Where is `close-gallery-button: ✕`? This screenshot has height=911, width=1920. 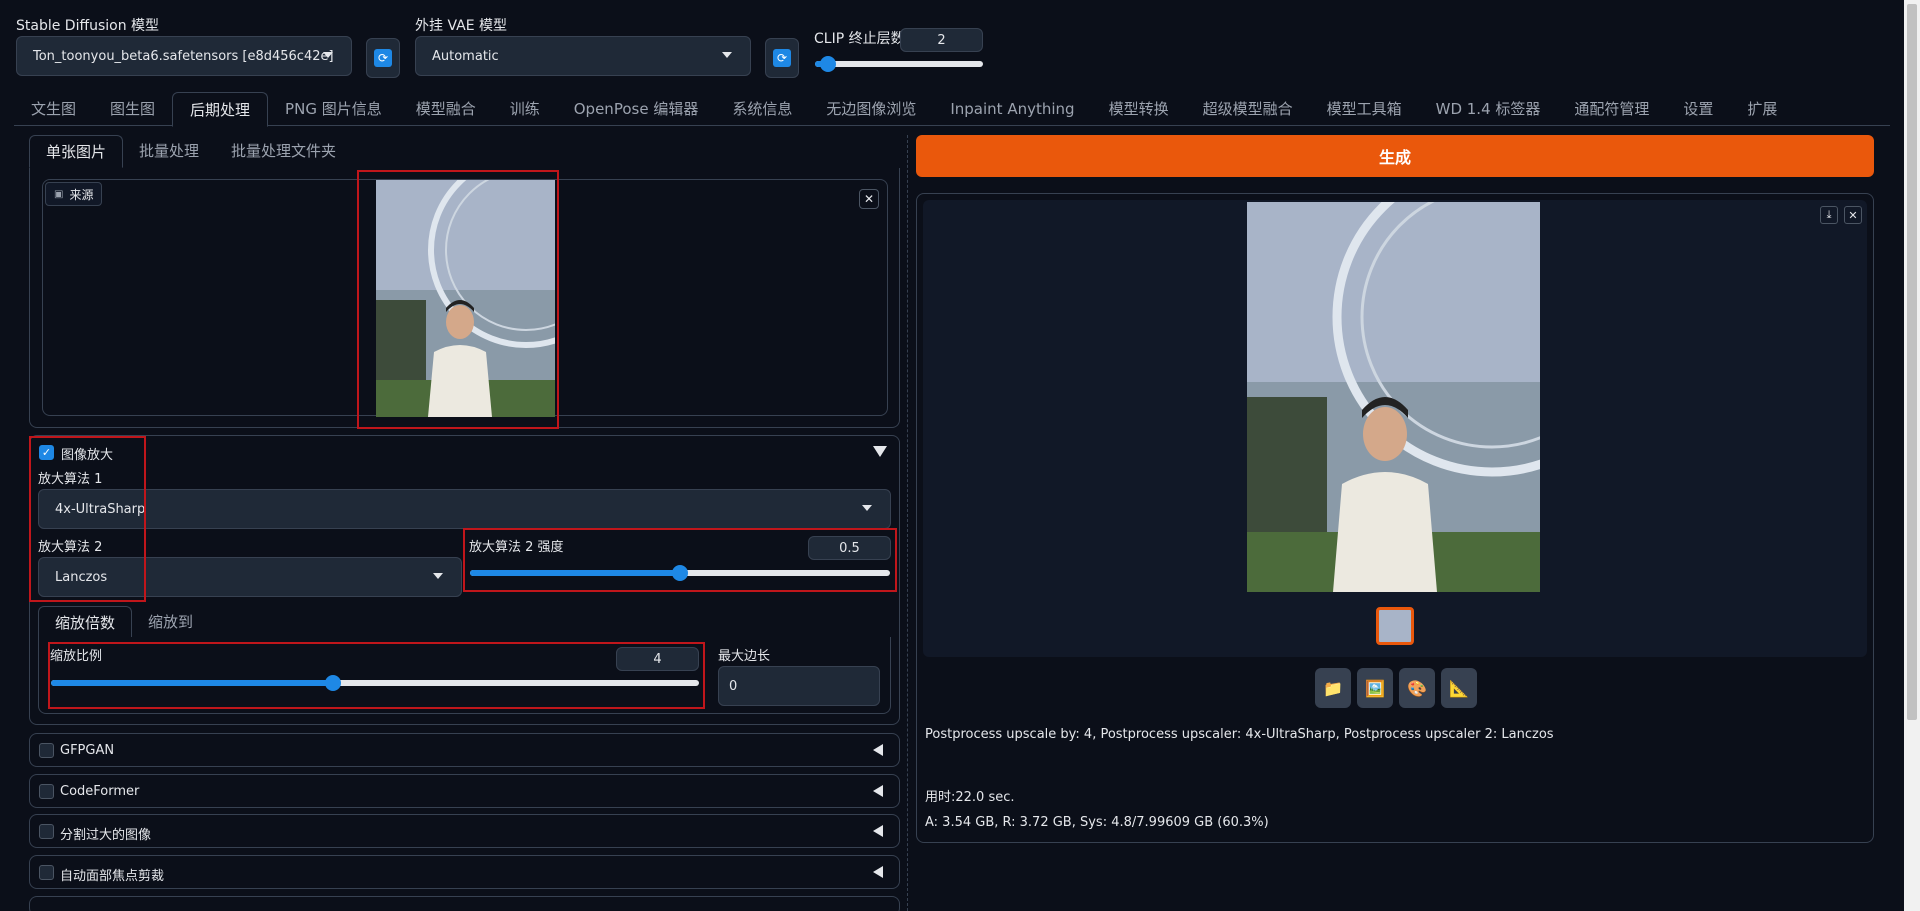
close-gallery-button: ✕ is located at coordinates (1853, 215).